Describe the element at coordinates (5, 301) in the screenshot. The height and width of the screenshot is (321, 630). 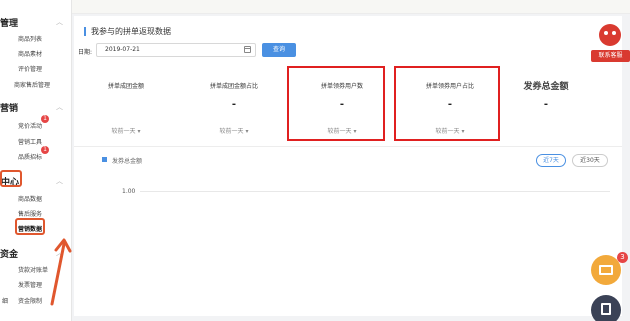
I see `stray-label: 细` at that location.